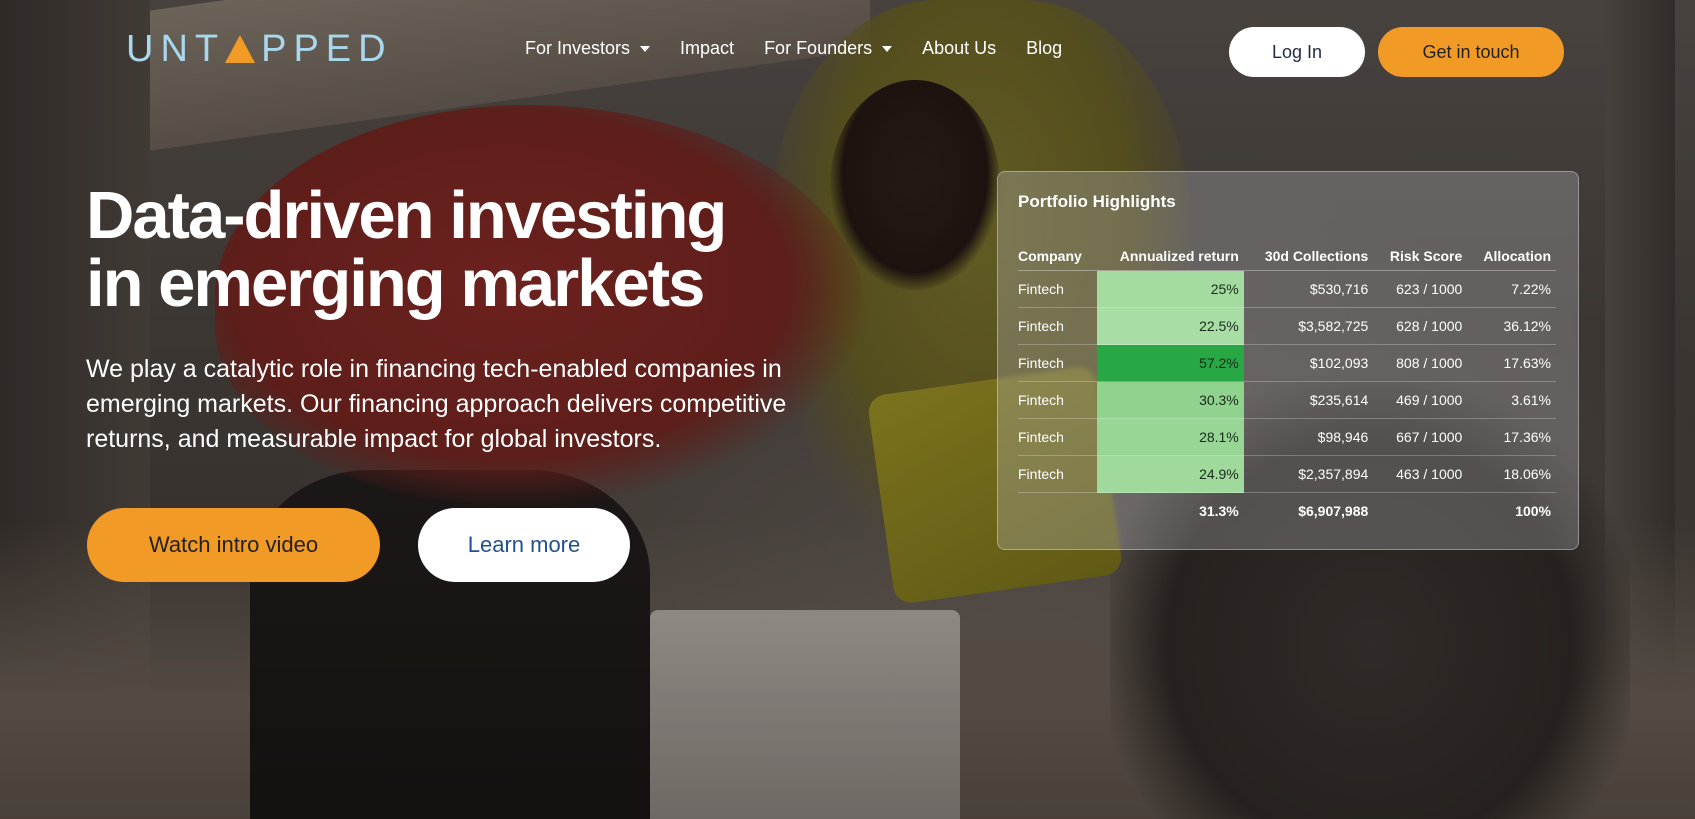  Describe the element at coordinates (1420, 474) in the screenshot. I see `cell-risk-score: 463 / 1000` at that location.